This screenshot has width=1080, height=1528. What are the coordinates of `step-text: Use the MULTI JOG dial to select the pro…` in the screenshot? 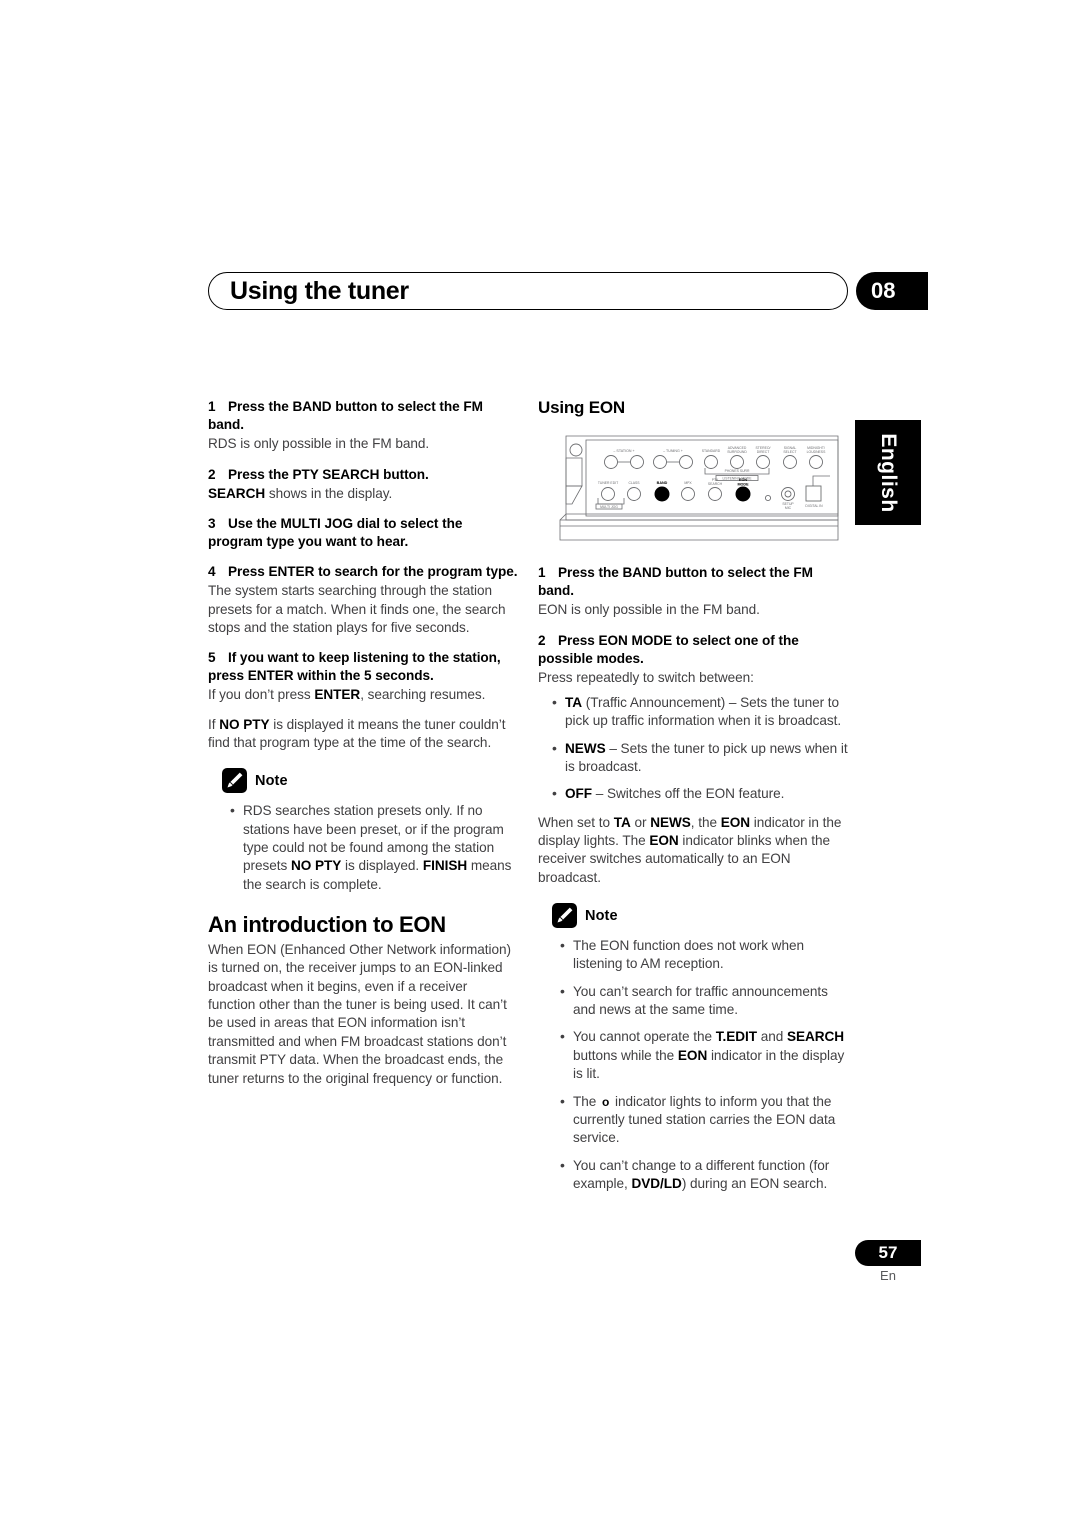 It's located at (335, 532).